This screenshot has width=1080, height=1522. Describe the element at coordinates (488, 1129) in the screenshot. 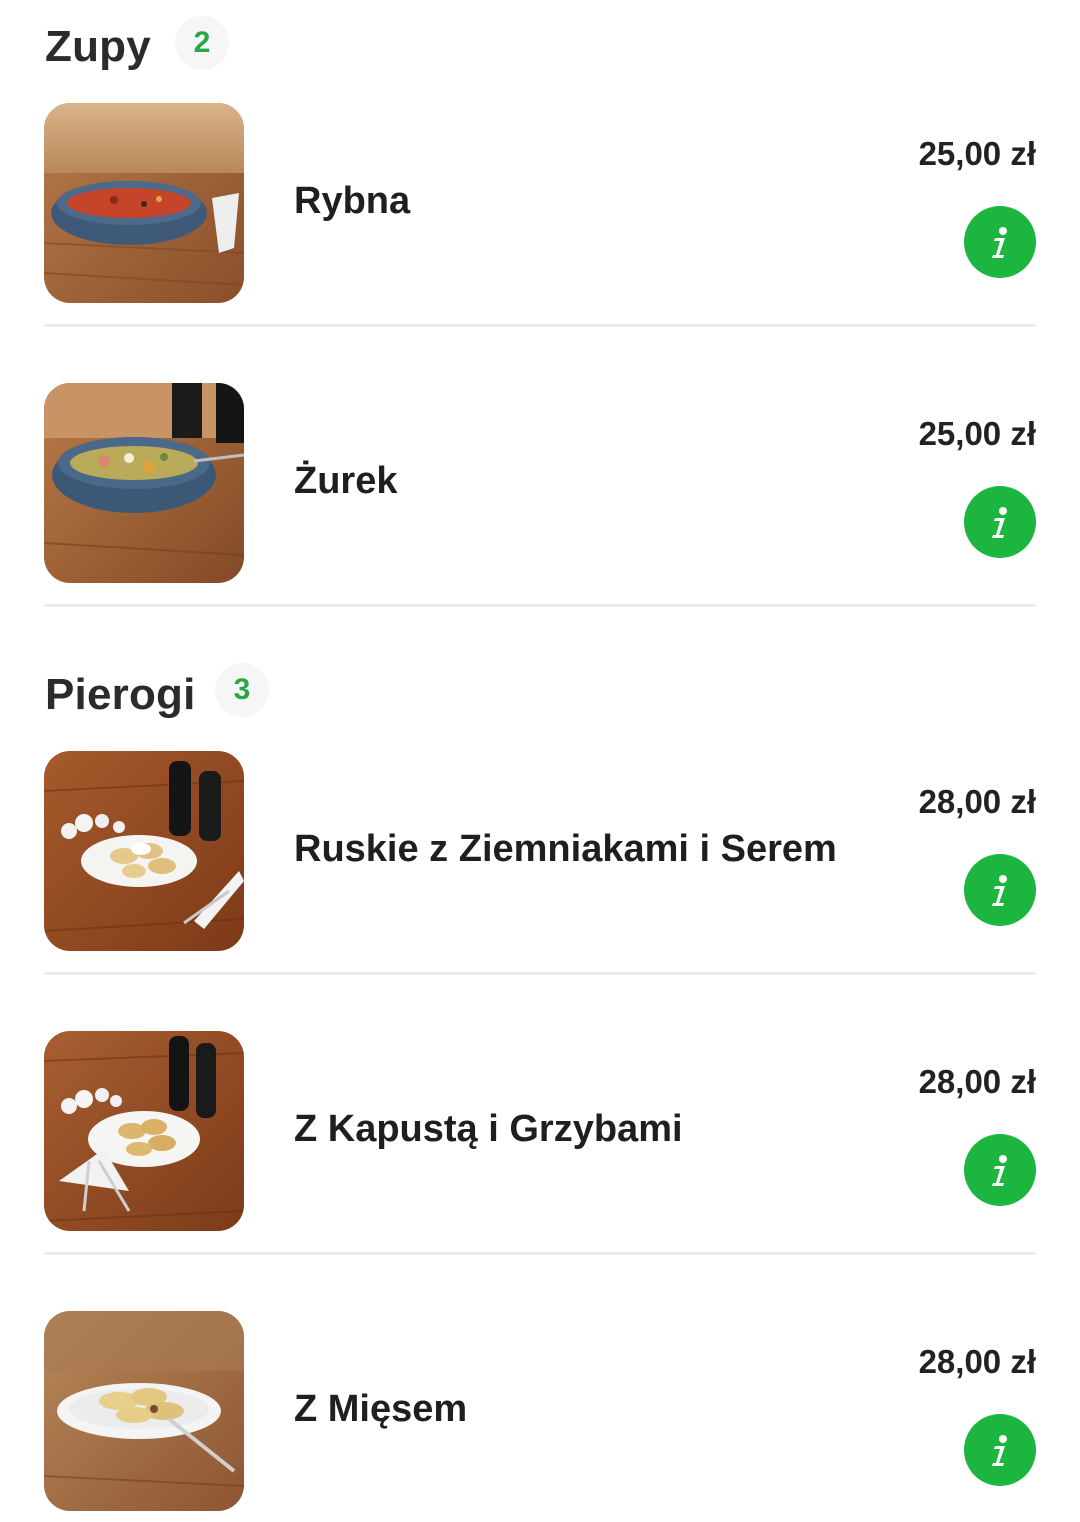

I see `item-name: Z Kapustą i Grzybami` at that location.